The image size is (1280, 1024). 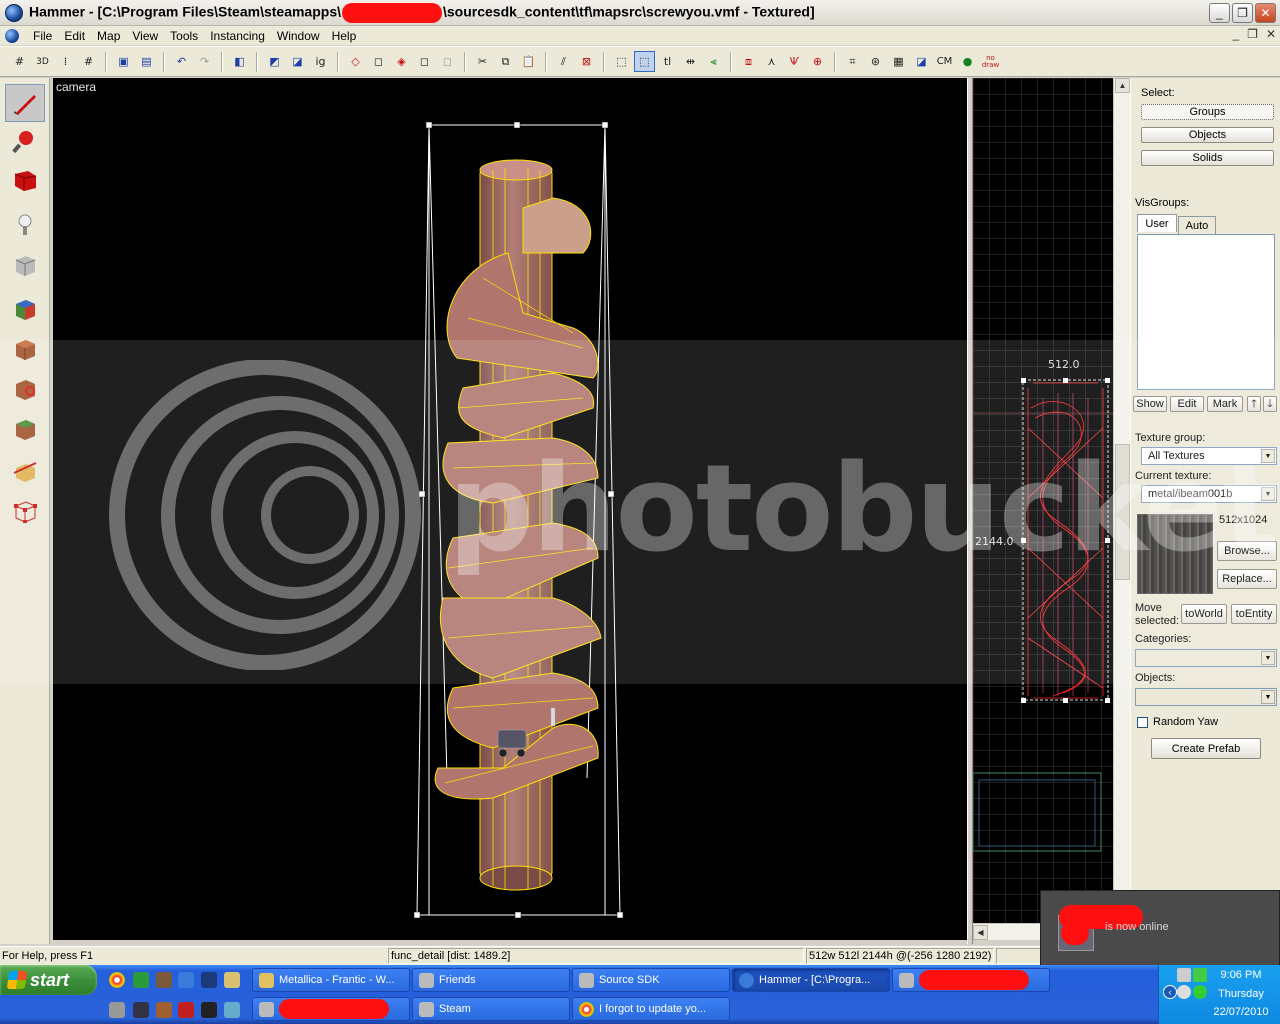 I want to click on photoshop-icon, so click(x=209, y=980).